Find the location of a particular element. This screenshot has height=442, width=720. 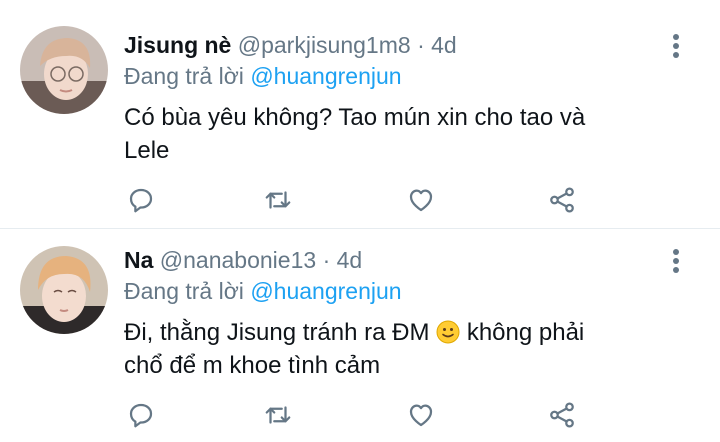

tweet-text-line: Có bùa yêu không? Tao mún xin cho tao và is located at coordinates (355, 117).